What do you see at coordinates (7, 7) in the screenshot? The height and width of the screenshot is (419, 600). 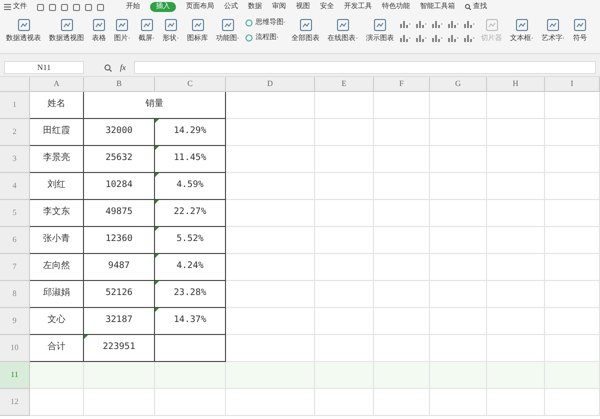 I see `menu-icon` at bounding box center [7, 7].